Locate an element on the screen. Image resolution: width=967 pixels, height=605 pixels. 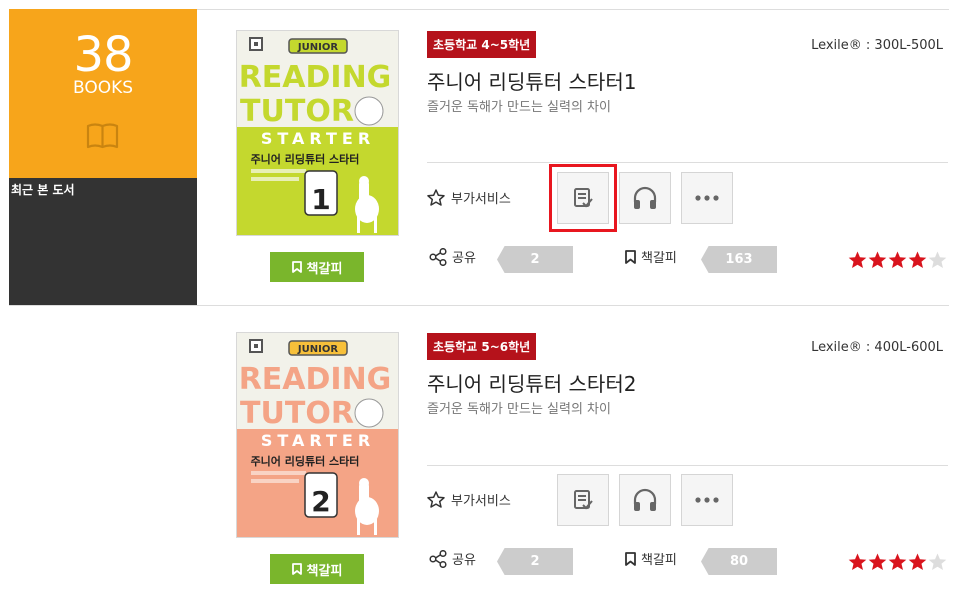
book-title: 주니어 리딩튜터 스타터1 is located at coordinates (531, 80).